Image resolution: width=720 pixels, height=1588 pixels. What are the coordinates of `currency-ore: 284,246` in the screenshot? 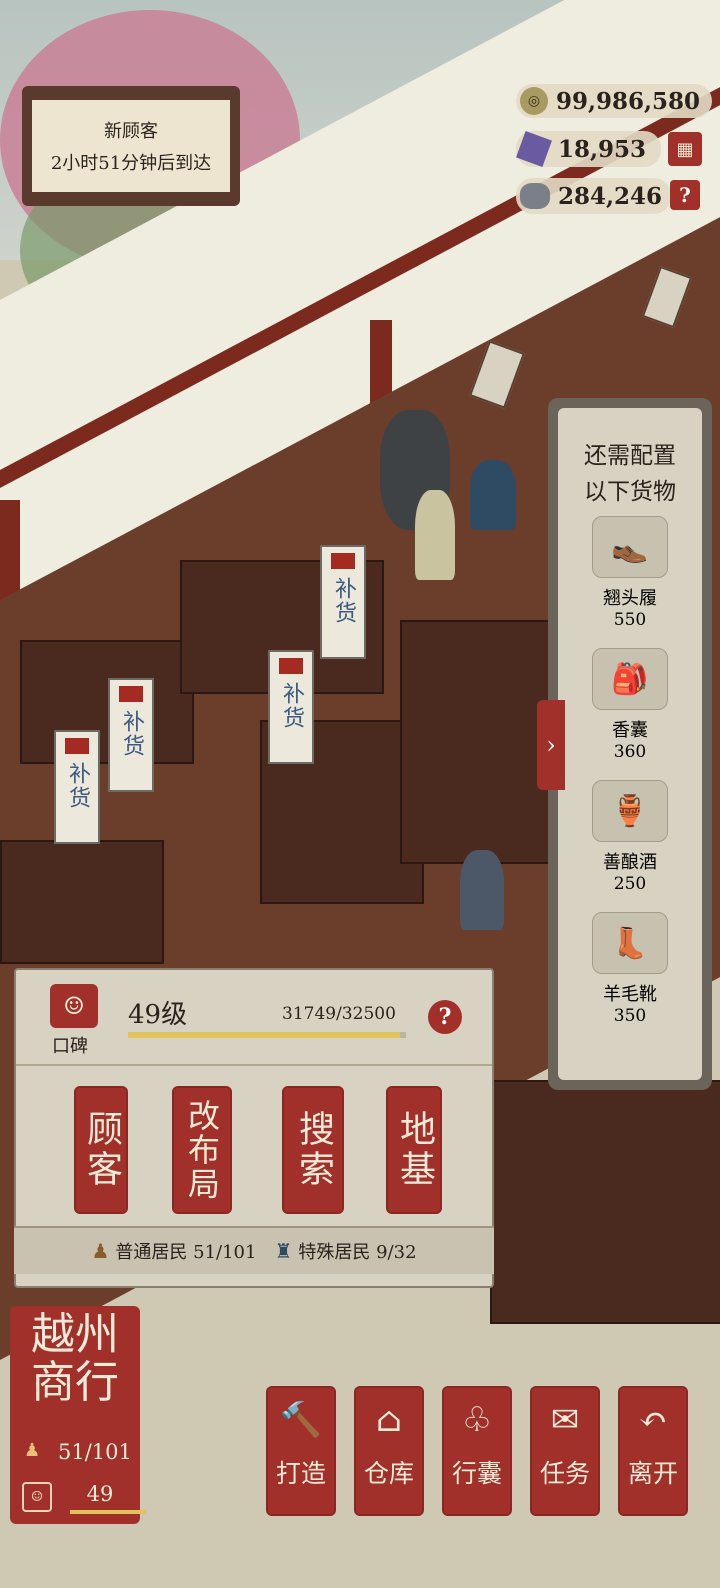 It's located at (593, 196).